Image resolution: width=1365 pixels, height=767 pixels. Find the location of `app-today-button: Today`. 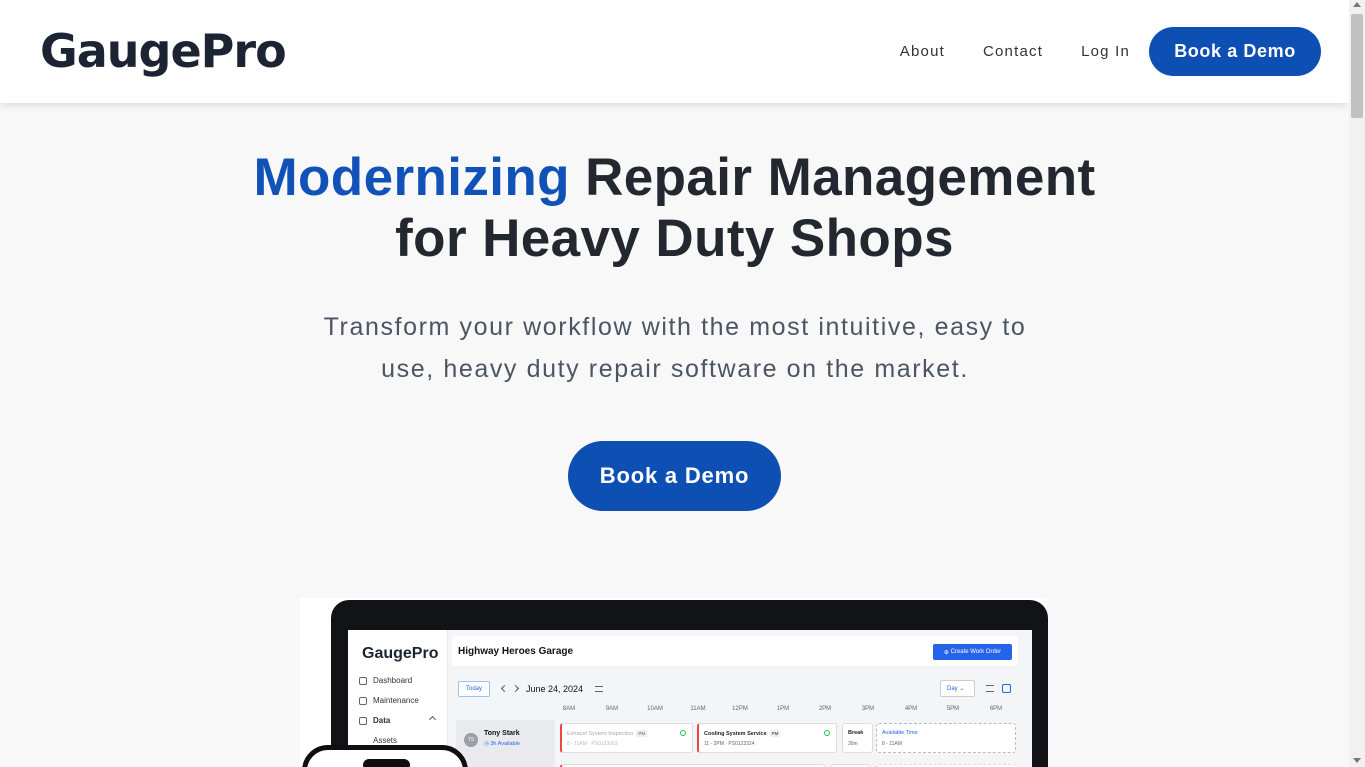

app-today-button: Today is located at coordinates (474, 689).